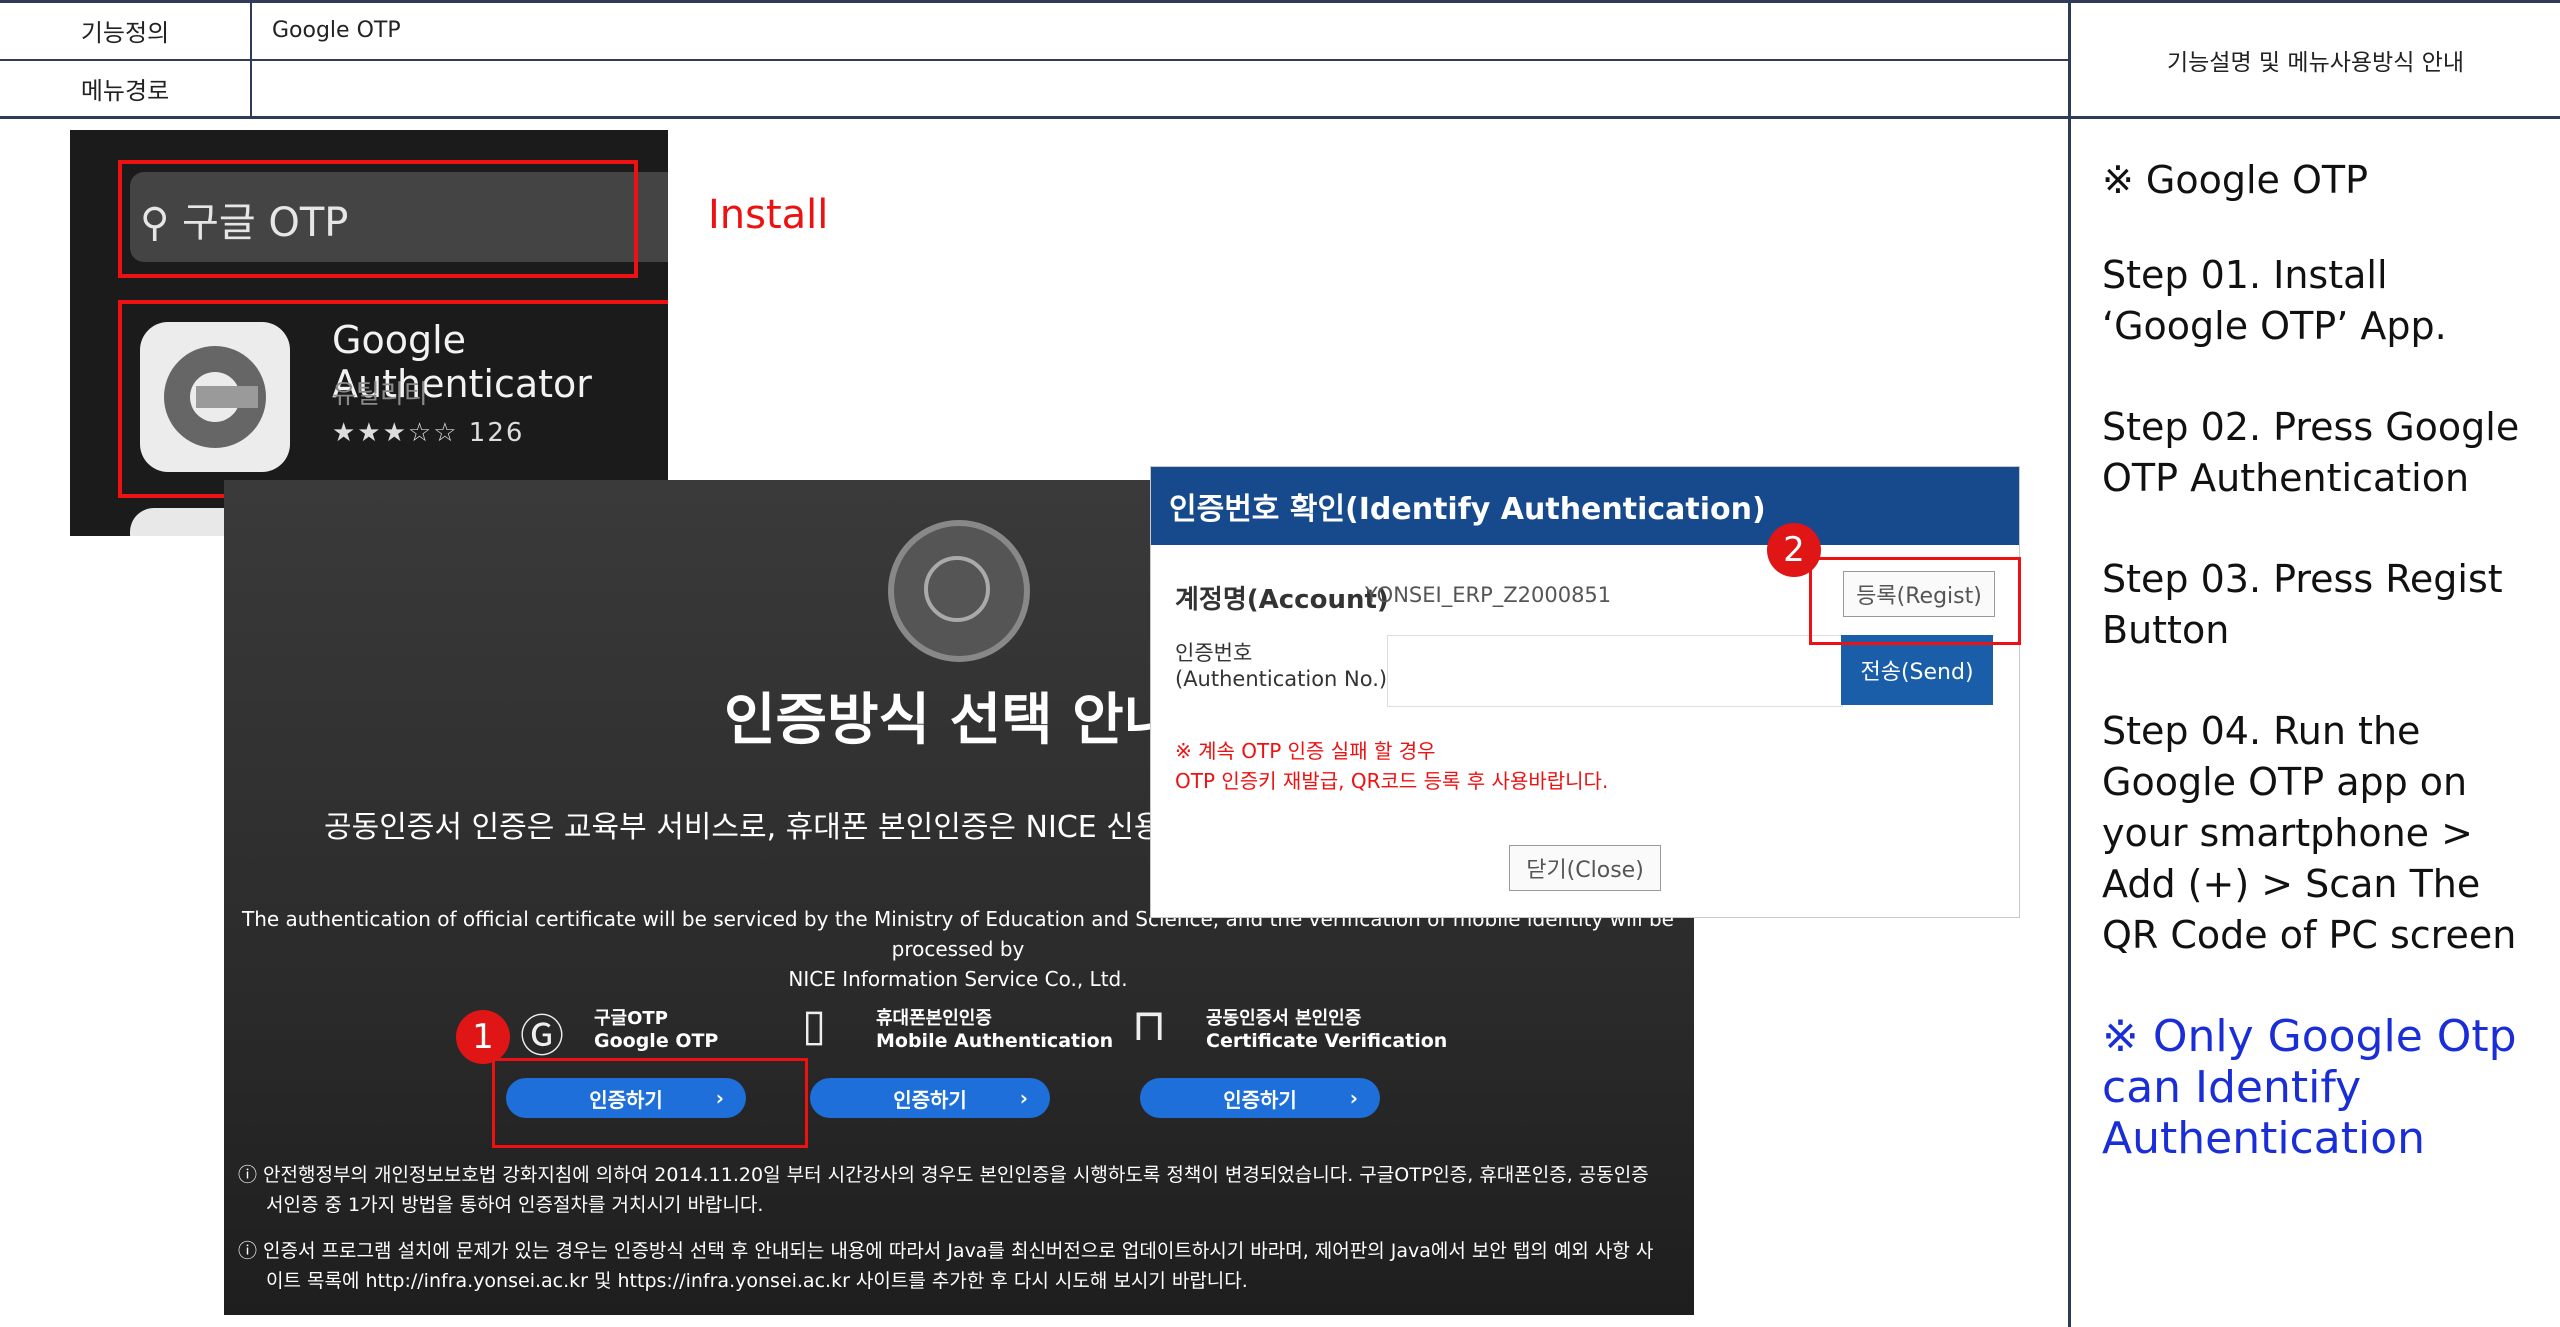 The width and height of the screenshot is (2560, 1327). What do you see at coordinates (995, 1041) in the screenshot?
I see `option-en-label: Mobile Authentication` at bounding box center [995, 1041].